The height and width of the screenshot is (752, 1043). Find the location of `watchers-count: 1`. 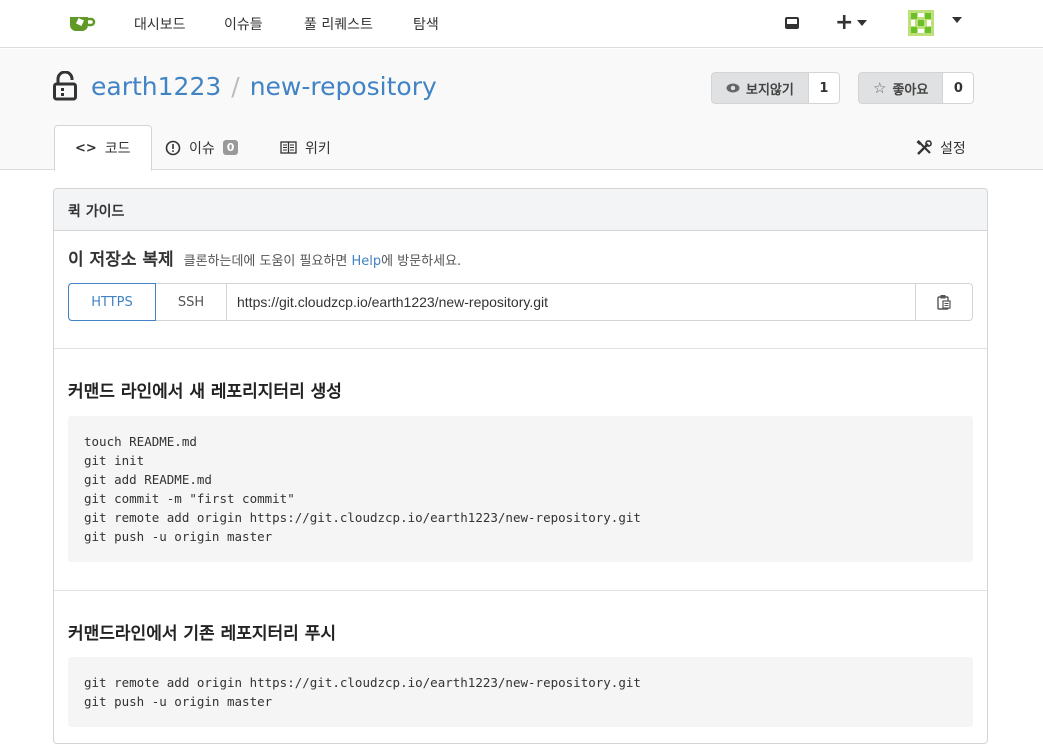

watchers-count: 1 is located at coordinates (823, 88).